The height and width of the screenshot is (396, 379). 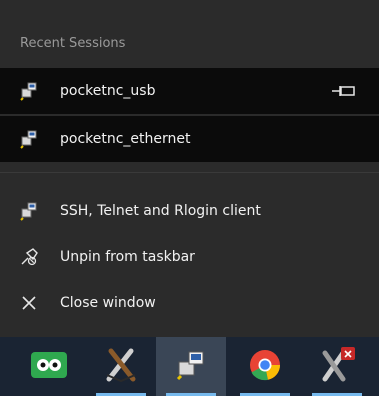 I want to click on task-ssh-telnet-rlogin-client: SSH, Telnet and Rlogin client, so click(x=189, y=211).